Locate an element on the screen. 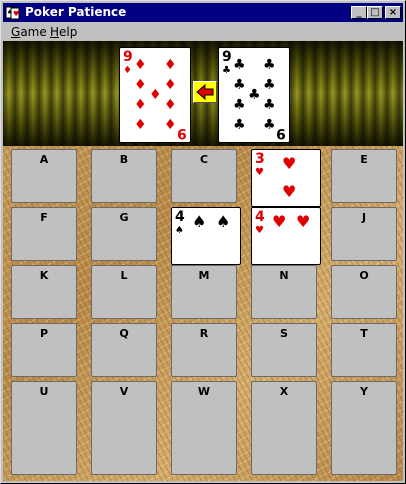 The width and height of the screenshot is (406, 484). grid-cell-o: O is located at coordinates (364, 292).